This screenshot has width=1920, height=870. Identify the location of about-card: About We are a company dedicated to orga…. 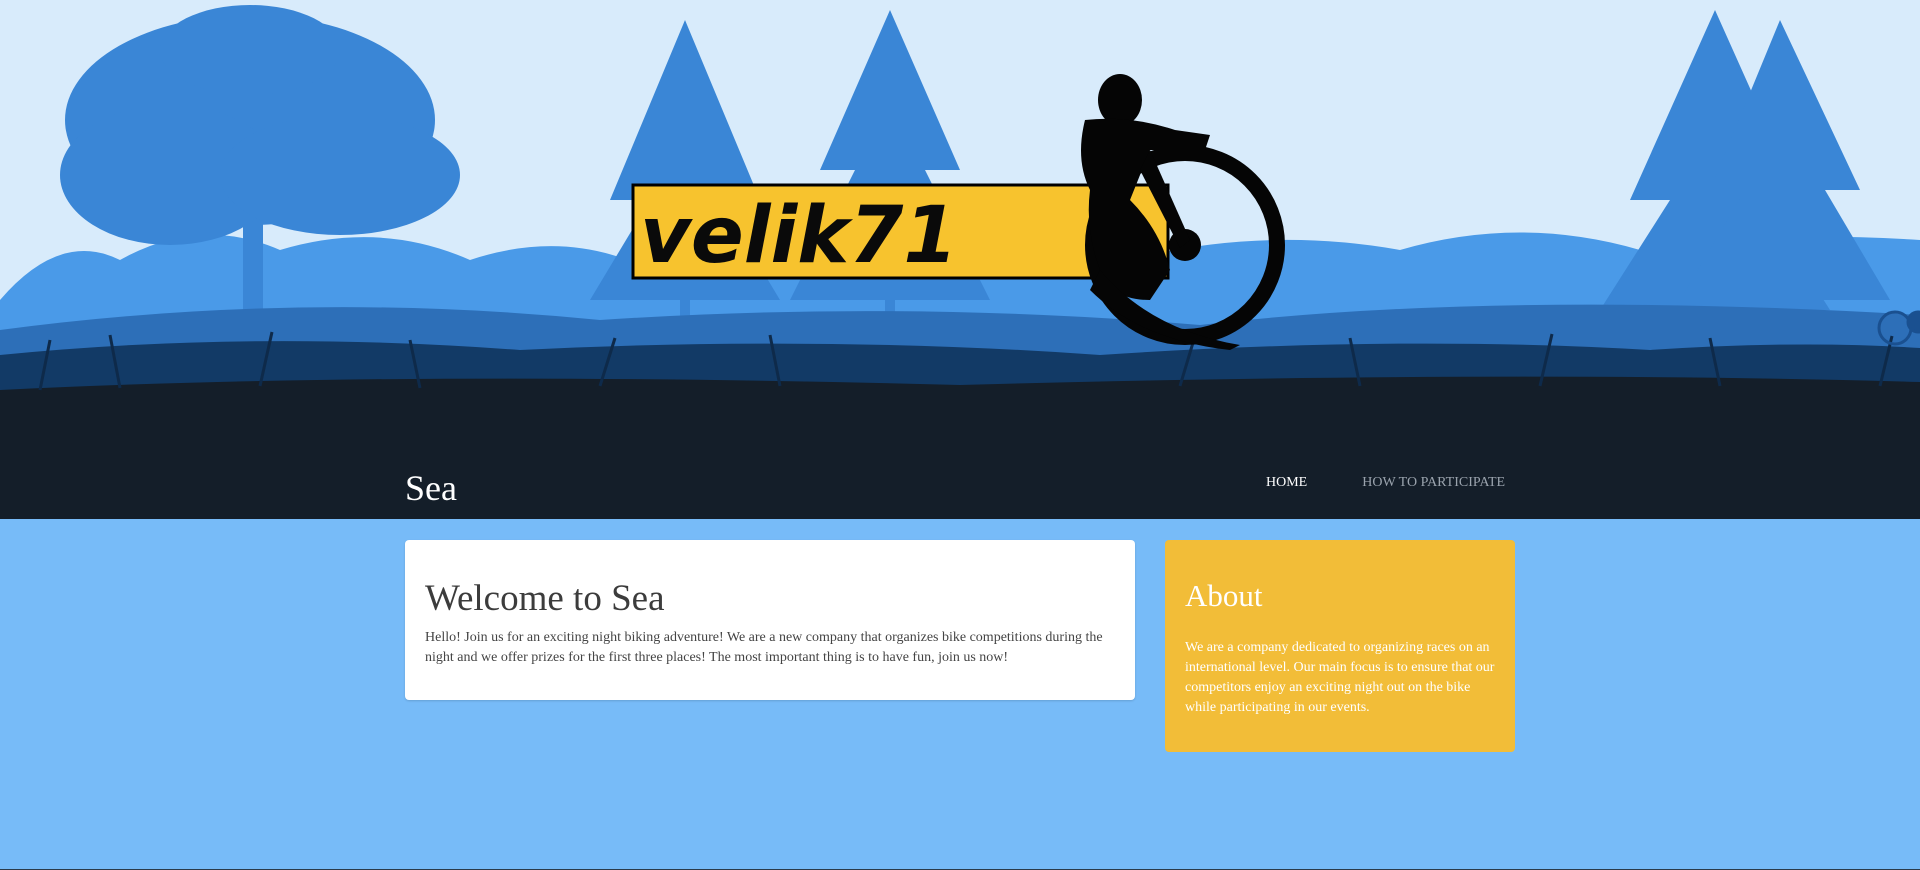
(1340, 646).